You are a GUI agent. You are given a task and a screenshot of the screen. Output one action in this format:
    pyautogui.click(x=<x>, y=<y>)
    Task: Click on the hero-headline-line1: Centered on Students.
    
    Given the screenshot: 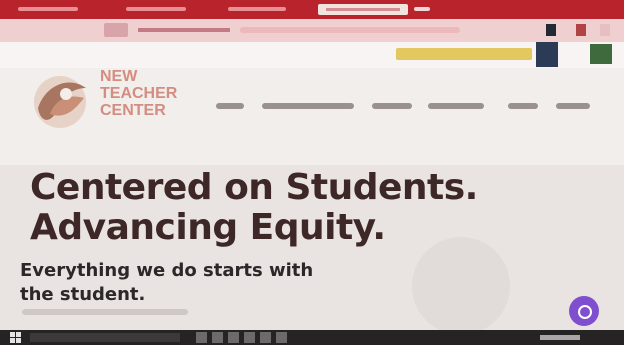 What is the action you would take?
    pyautogui.click(x=254, y=187)
    